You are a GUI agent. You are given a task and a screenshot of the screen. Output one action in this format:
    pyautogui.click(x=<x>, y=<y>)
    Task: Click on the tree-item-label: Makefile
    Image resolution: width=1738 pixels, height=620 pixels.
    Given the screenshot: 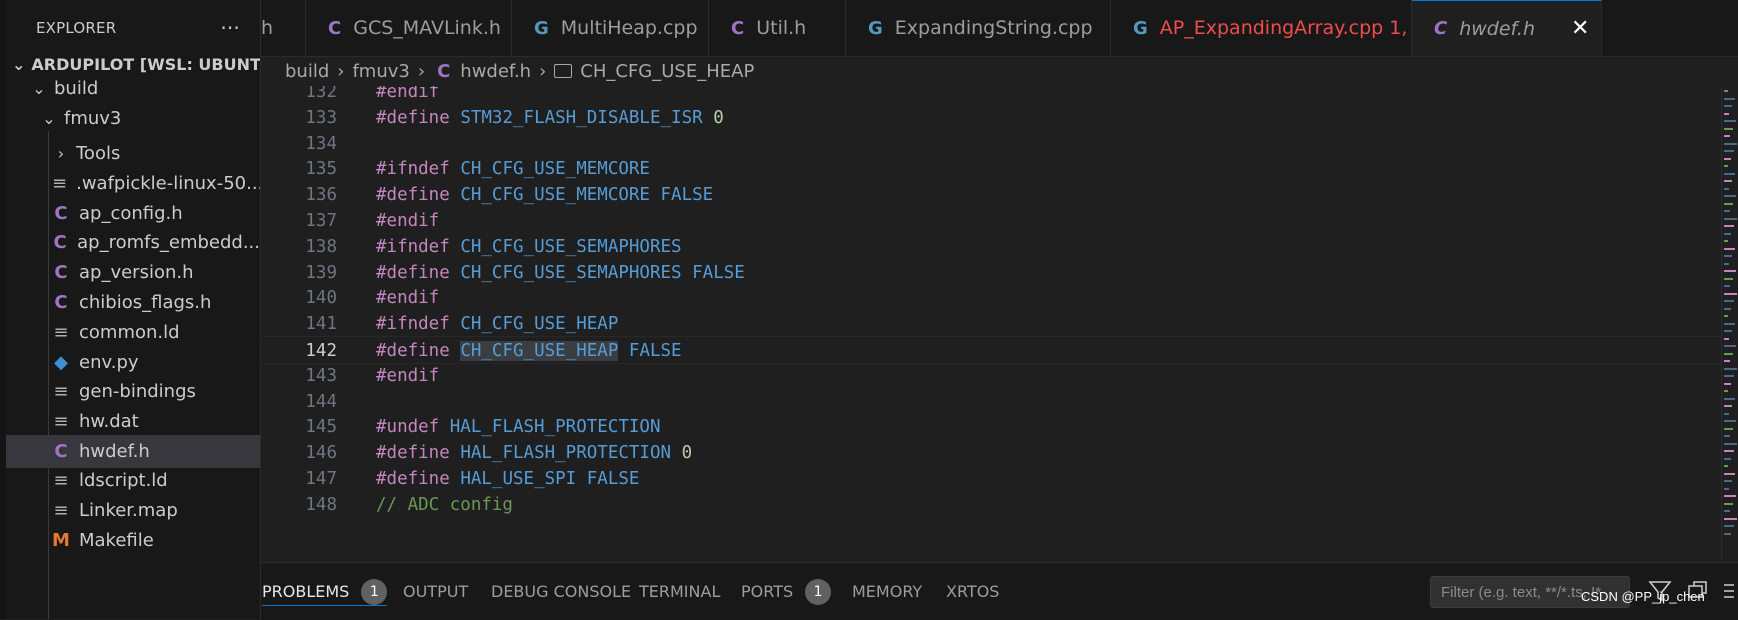 What is the action you would take?
    pyautogui.click(x=116, y=540)
    